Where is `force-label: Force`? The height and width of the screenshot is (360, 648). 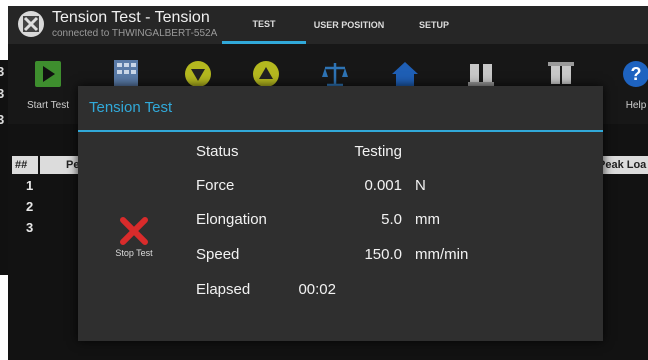 force-label: Force is located at coordinates (215, 185).